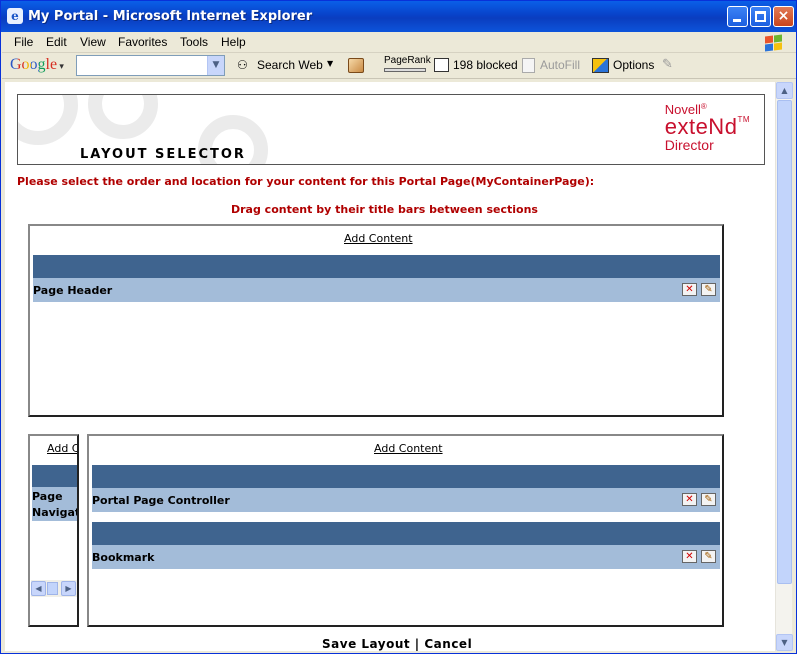 This screenshot has height=654, width=797. I want to click on highlighter-icon: ✎, so click(667, 64).